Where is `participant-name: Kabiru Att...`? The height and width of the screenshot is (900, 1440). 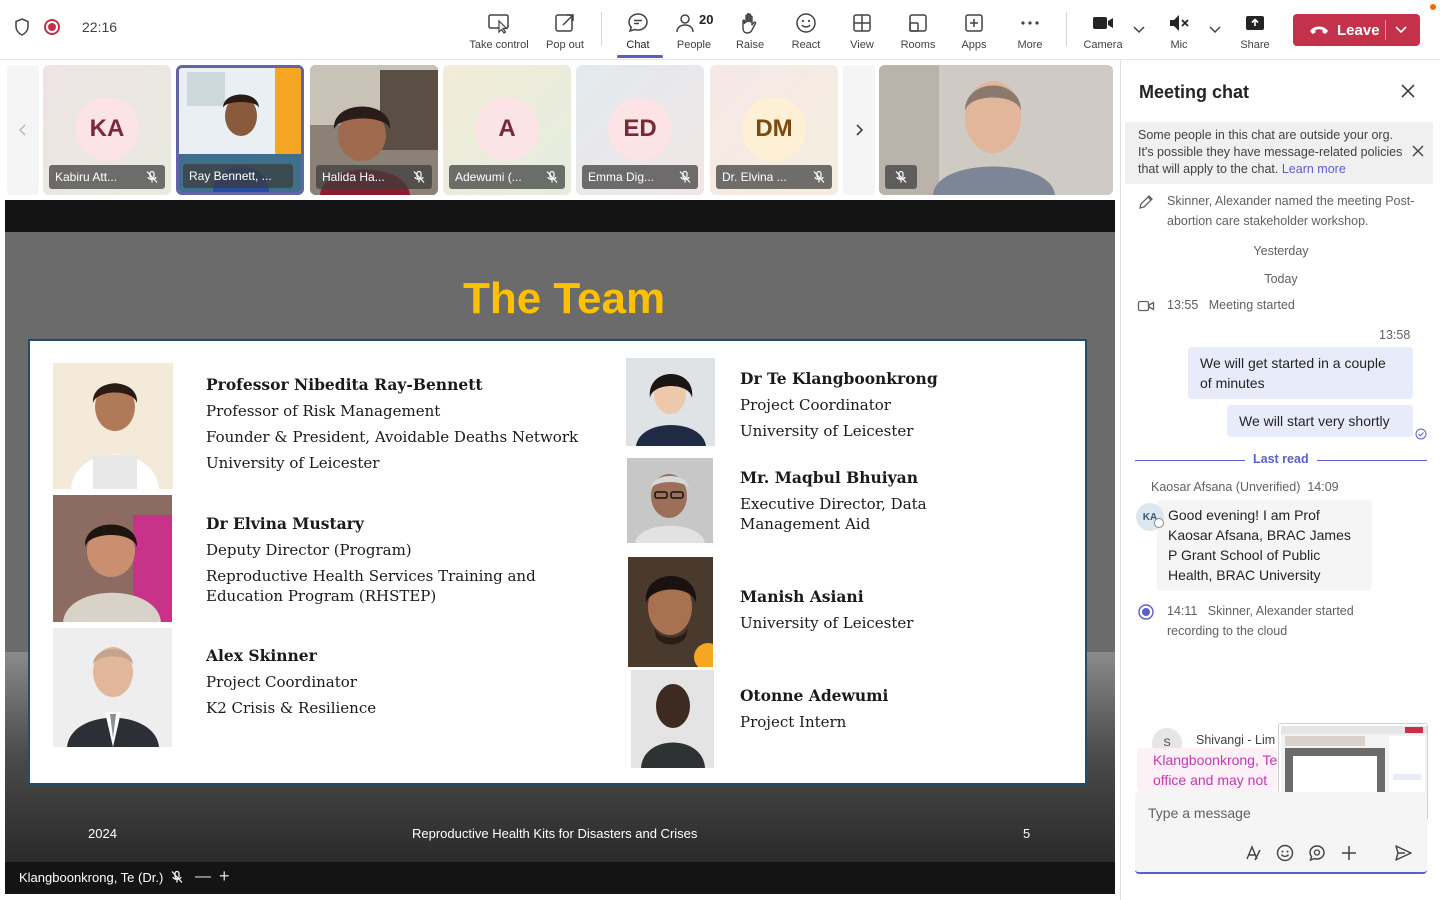 participant-name: Kabiru Att... is located at coordinates (86, 177).